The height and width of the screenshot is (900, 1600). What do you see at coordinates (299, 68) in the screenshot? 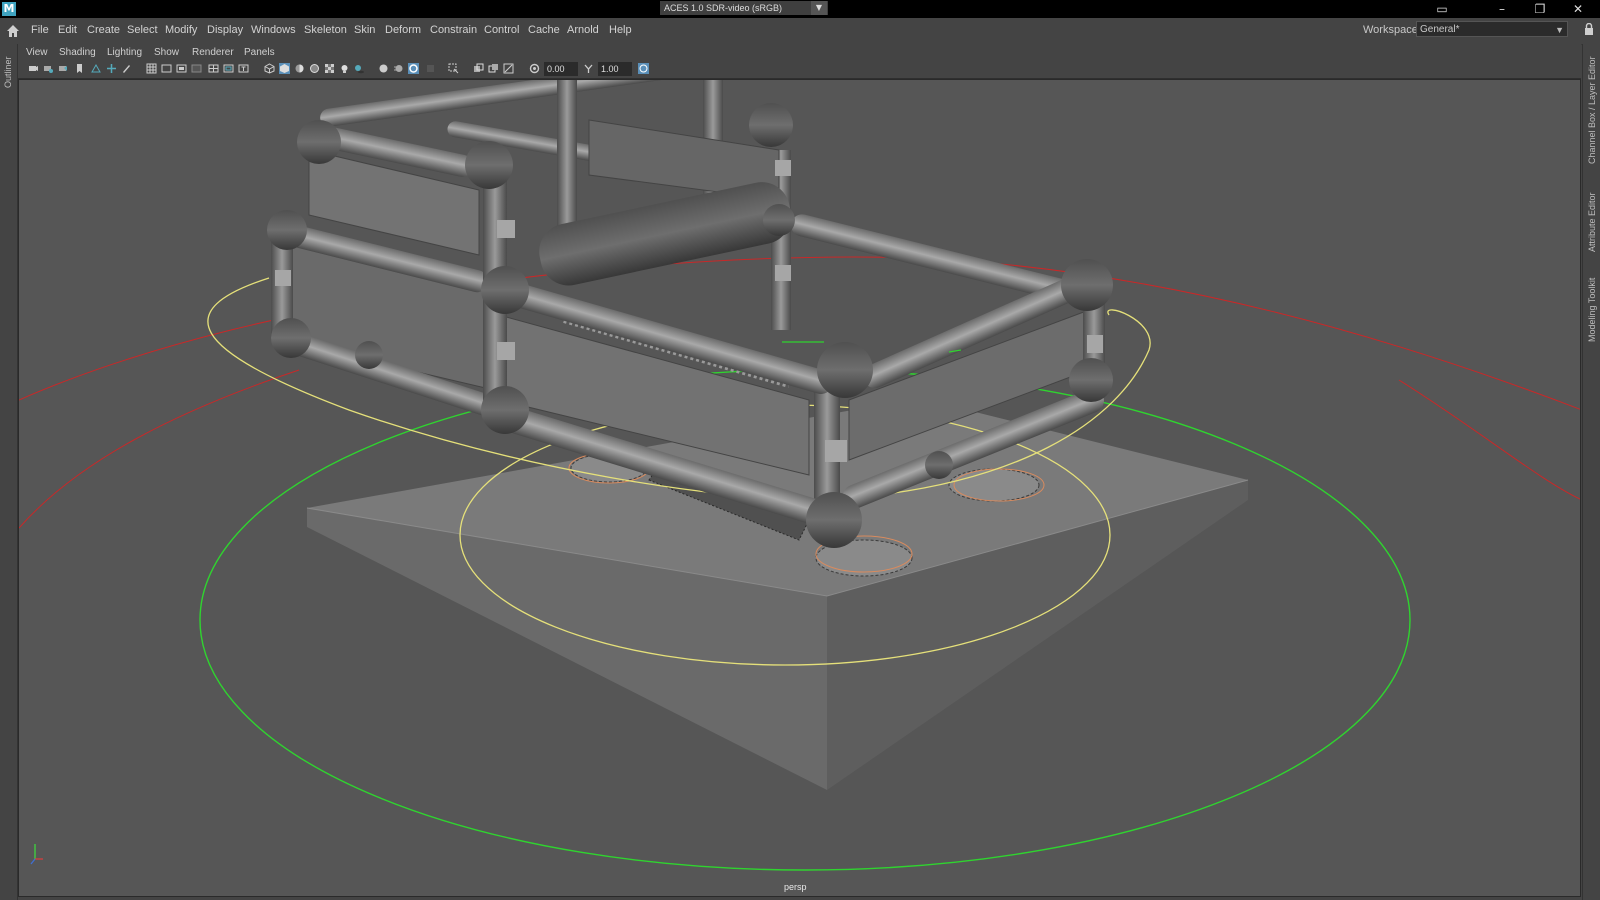
I see `default-material-icon` at bounding box center [299, 68].